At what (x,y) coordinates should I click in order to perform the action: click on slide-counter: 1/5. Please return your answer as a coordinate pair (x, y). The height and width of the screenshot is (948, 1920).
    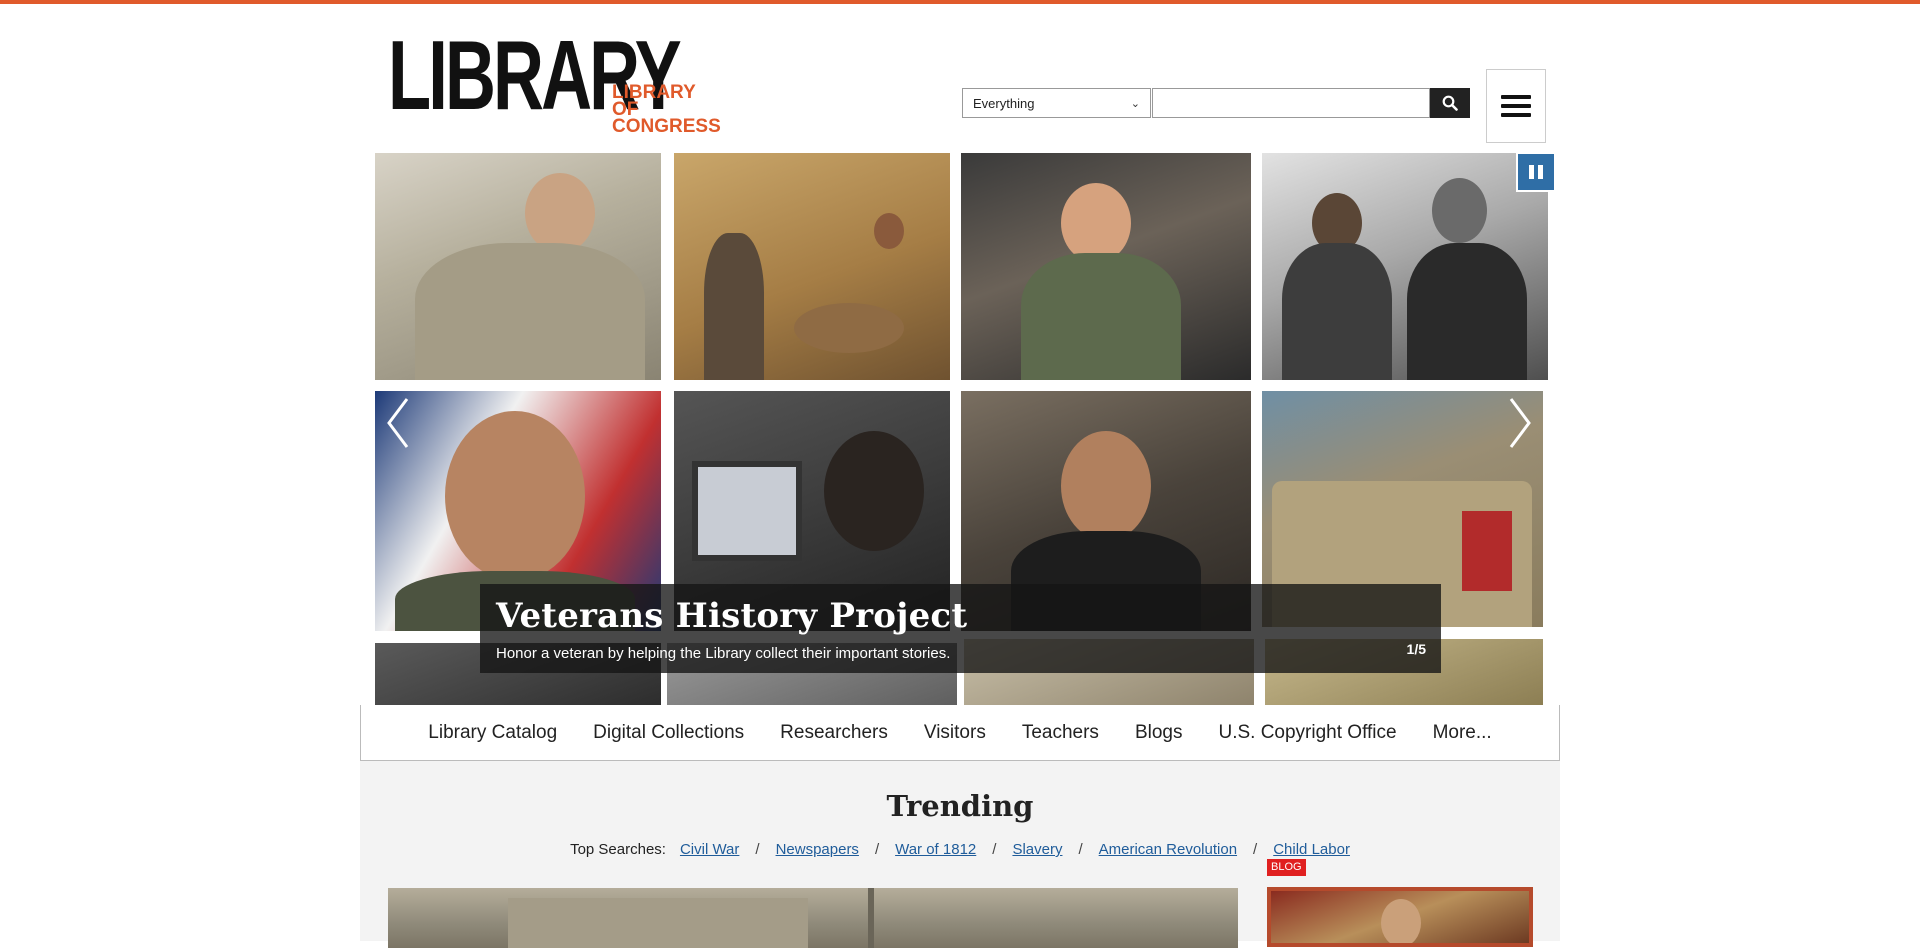
    Looking at the image, I should click on (1416, 649).